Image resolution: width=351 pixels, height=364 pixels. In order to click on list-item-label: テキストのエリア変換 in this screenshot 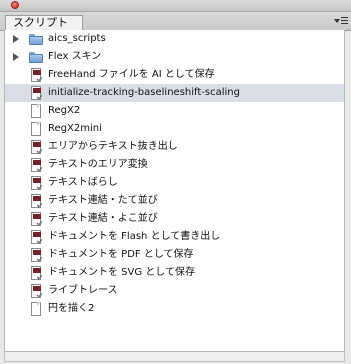, I will do `click(98, 164)`.